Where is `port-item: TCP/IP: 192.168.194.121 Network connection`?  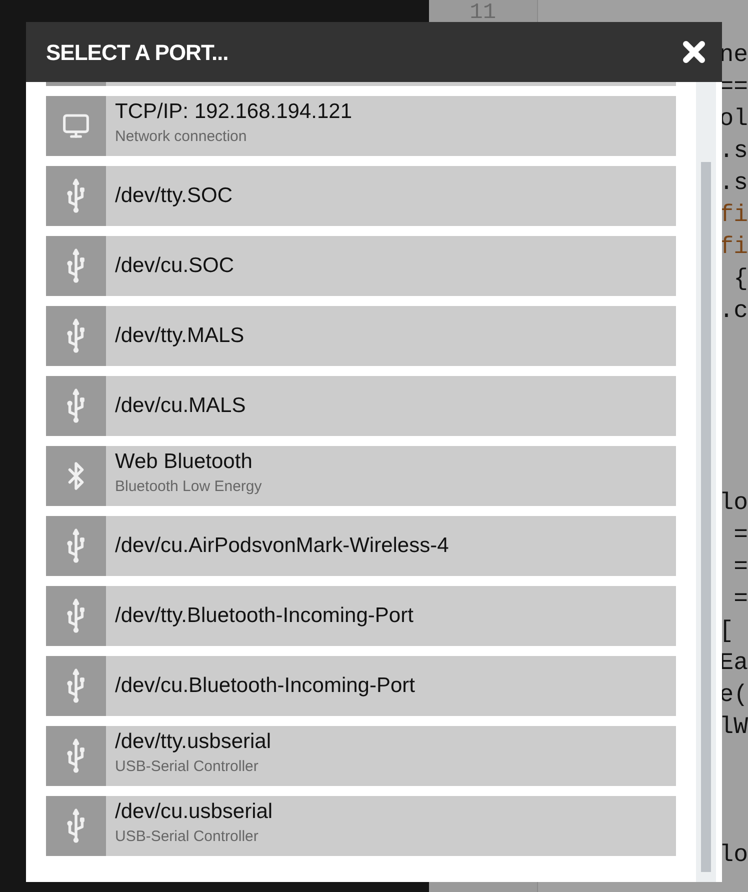
port-item: TCP/IP: 192.168.194.121 Network connection is located at coordinates (361, 126).